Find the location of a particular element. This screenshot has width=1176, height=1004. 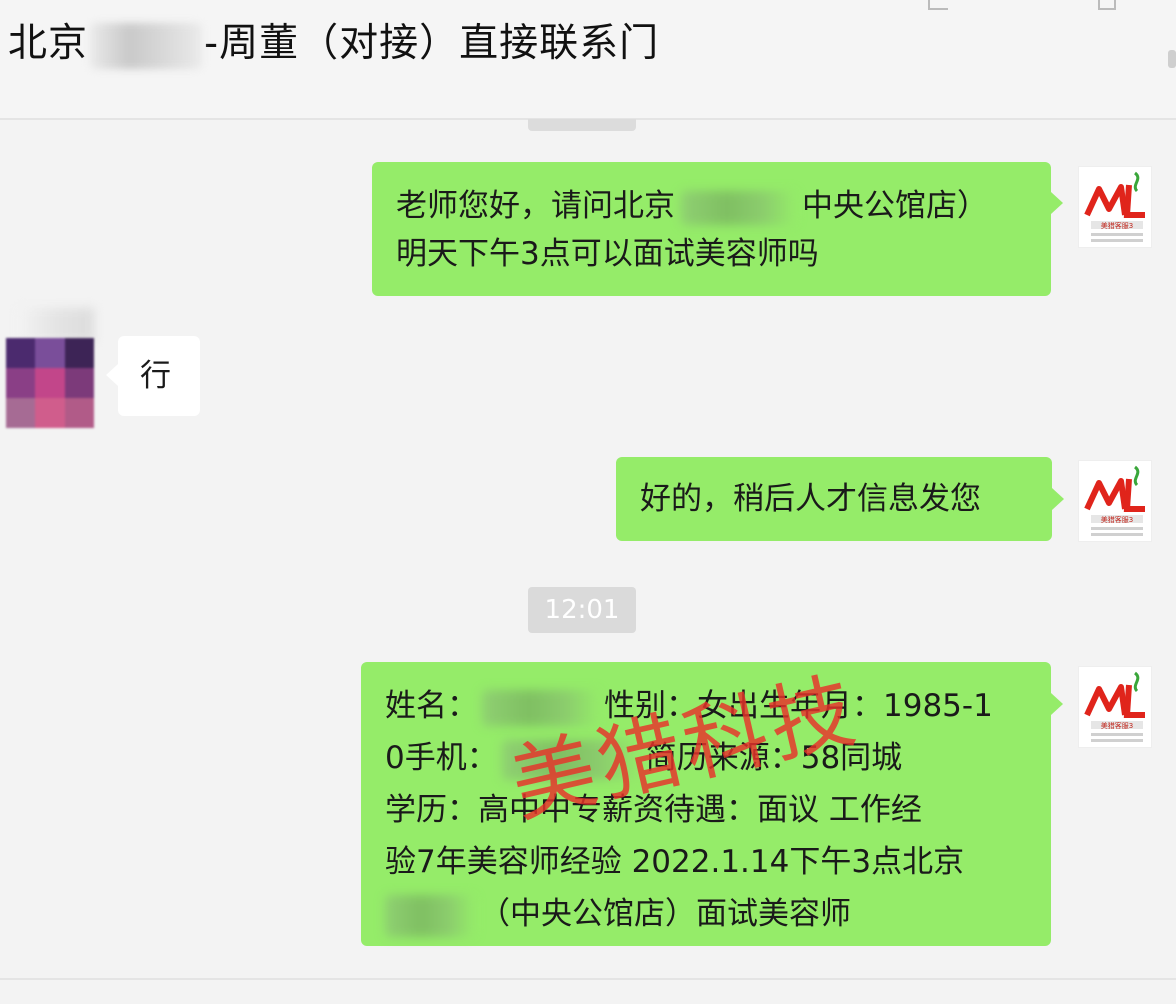

message-text: 好的，稍后人才信息发您 is located at coordinates (810, 499).